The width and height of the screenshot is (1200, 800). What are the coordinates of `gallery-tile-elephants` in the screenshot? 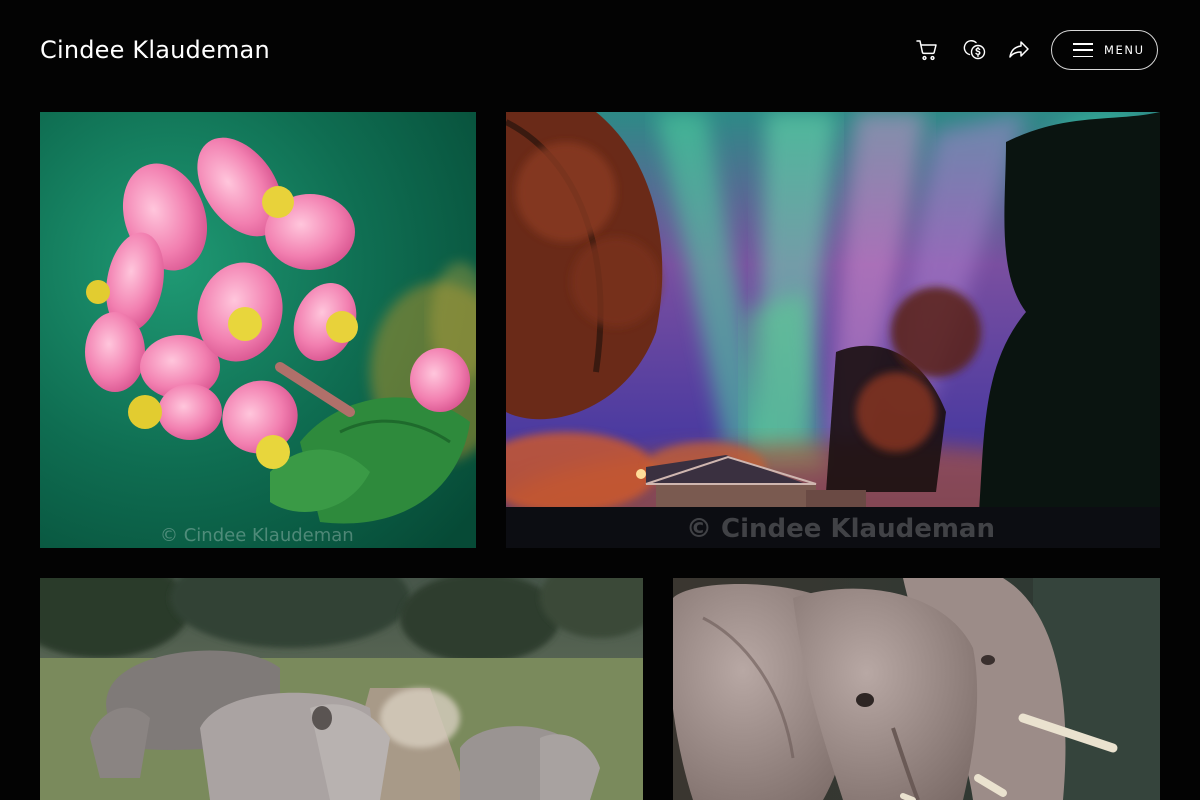 It's located at (916, 689).